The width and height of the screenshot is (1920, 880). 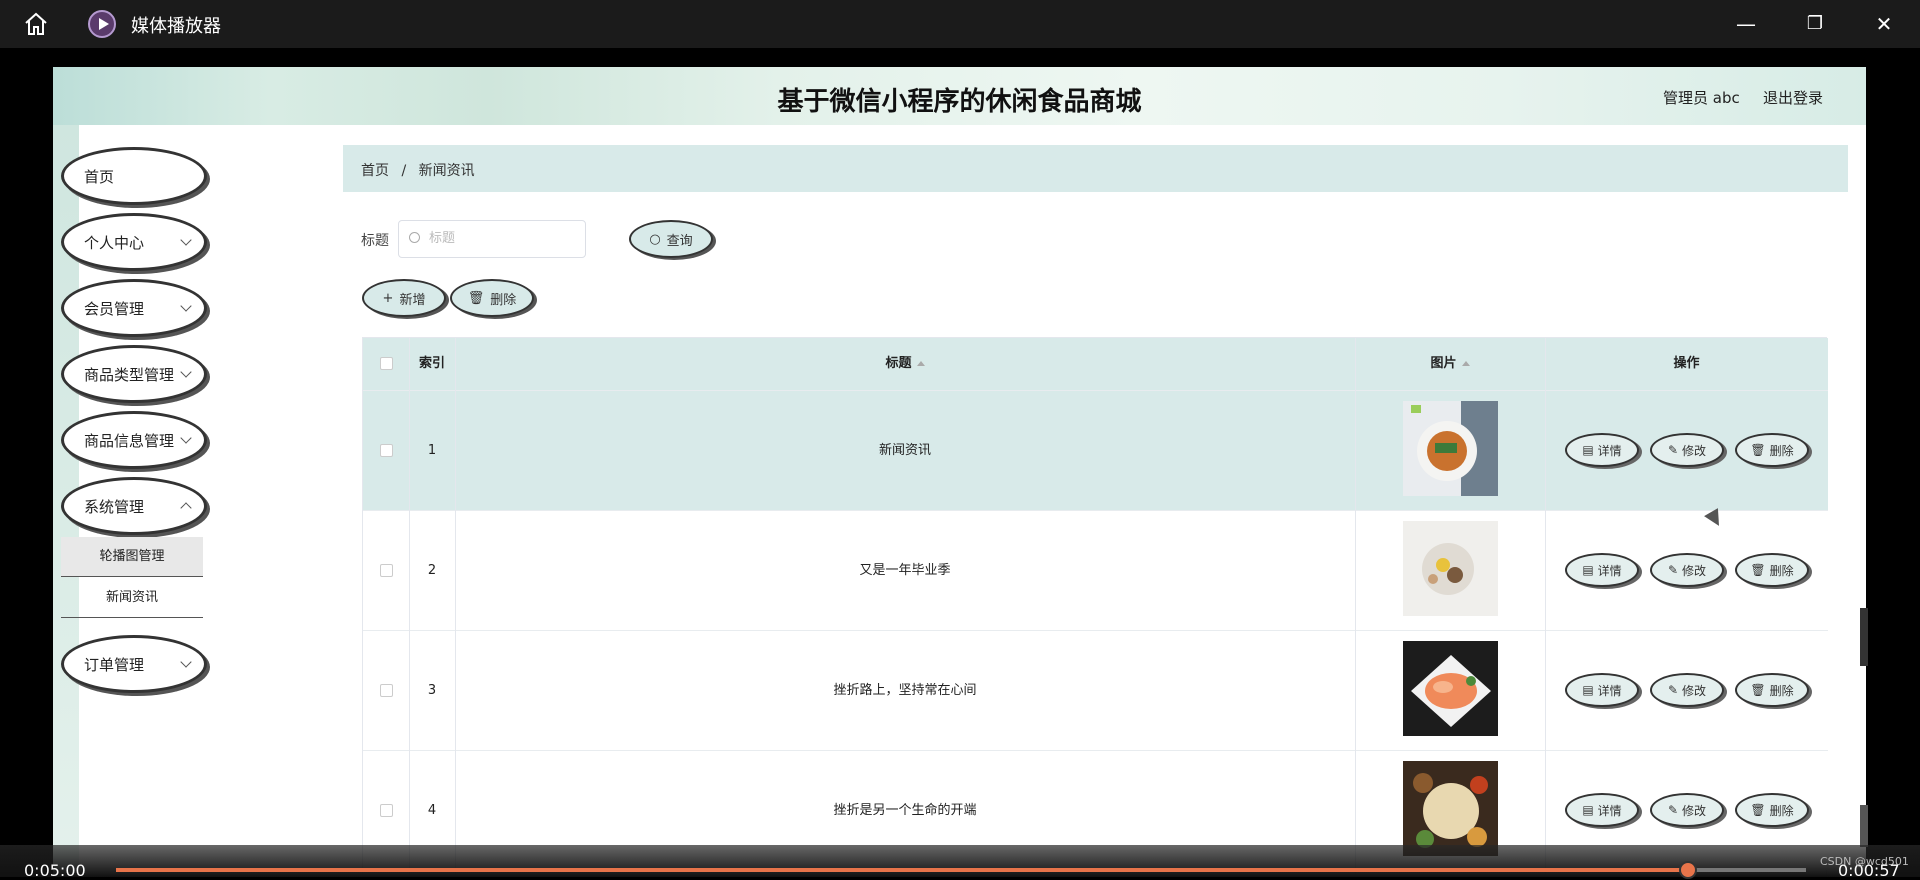 What do you see at coordinates (679, 241) in the screenshot?
I see `query-button-label: 查询` at bounding box center [679, 241].